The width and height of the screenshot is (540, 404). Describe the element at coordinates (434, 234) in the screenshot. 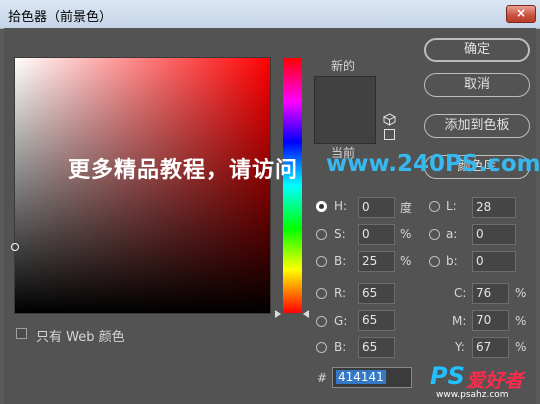

I see `a-radio` at that location.